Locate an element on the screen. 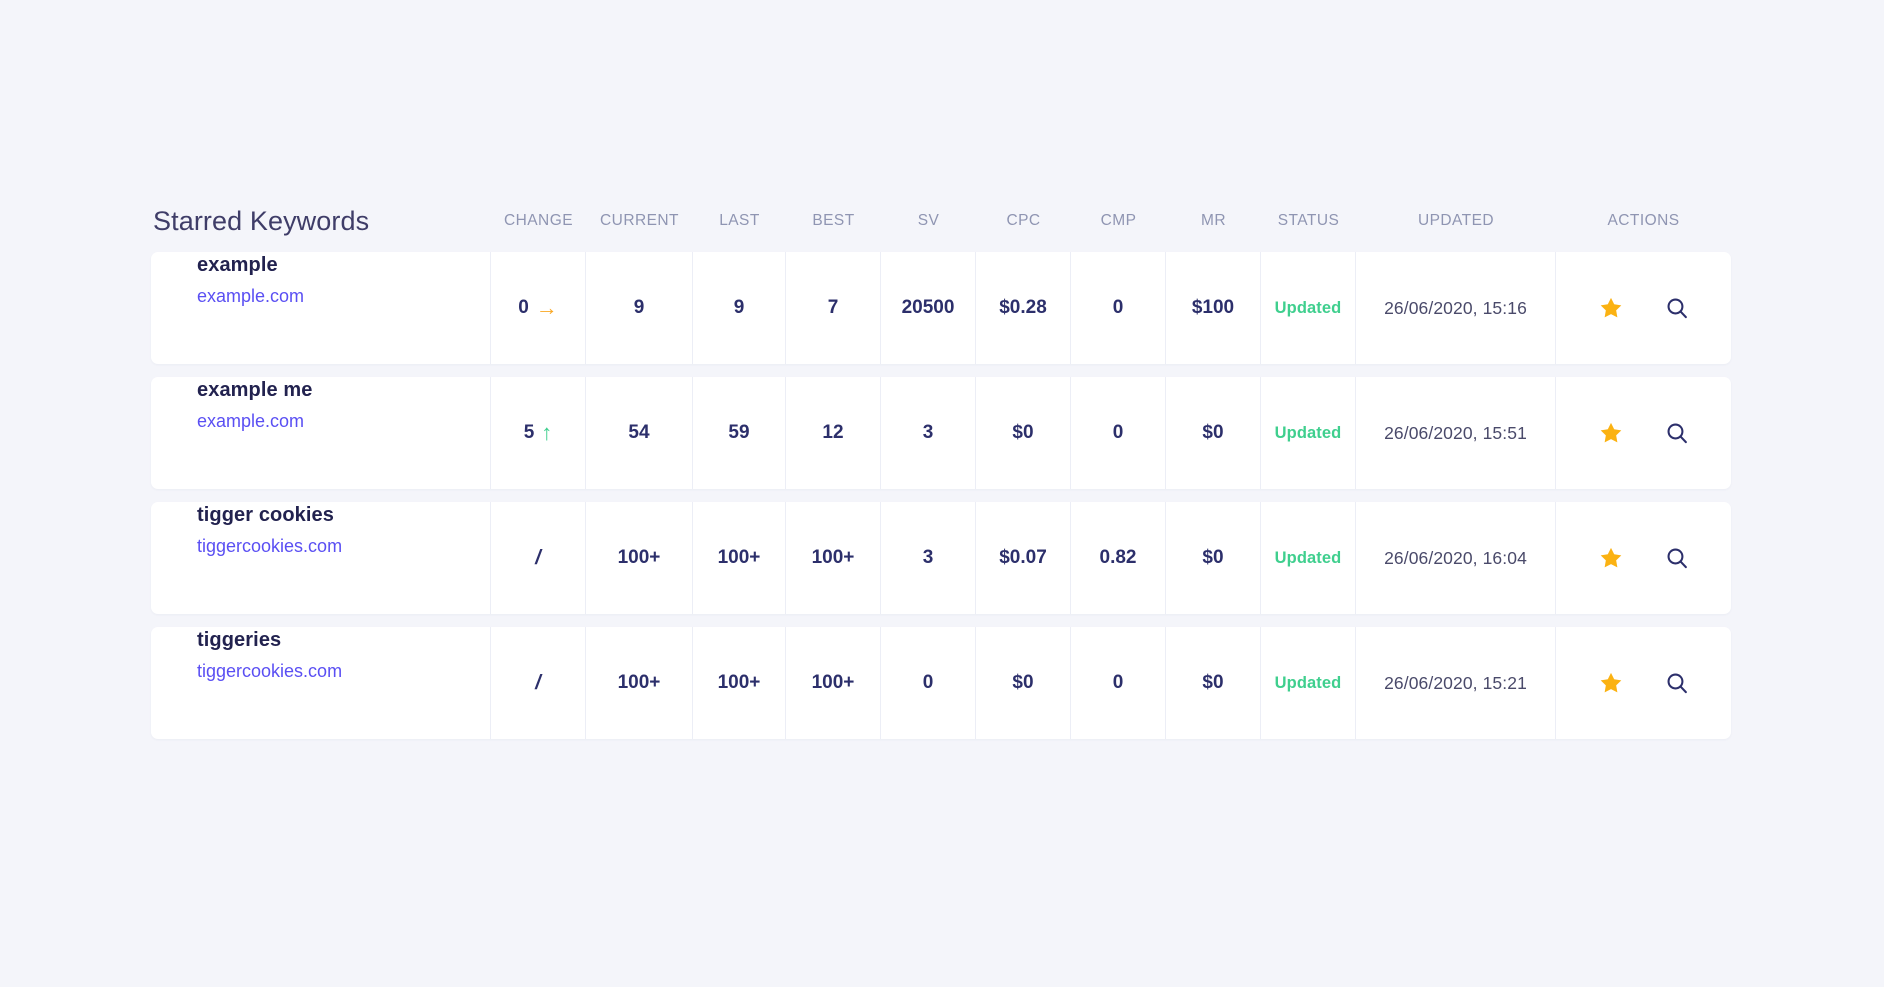 This screenshot has height=987, width=1884. change-cell: 5 ↑ is located at coordinates (538, 433).